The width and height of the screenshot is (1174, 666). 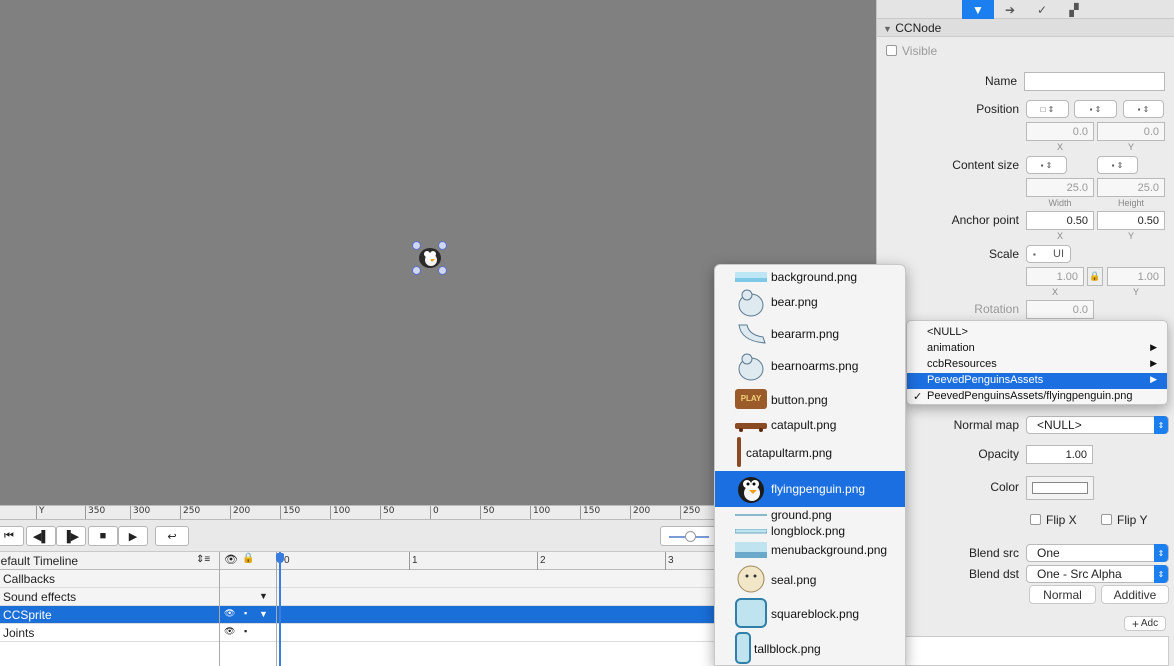 What do you see at coordinates (801, 515) in the screenshot?
I see `asset-label: ground.png` at bounding box center [801, 515].